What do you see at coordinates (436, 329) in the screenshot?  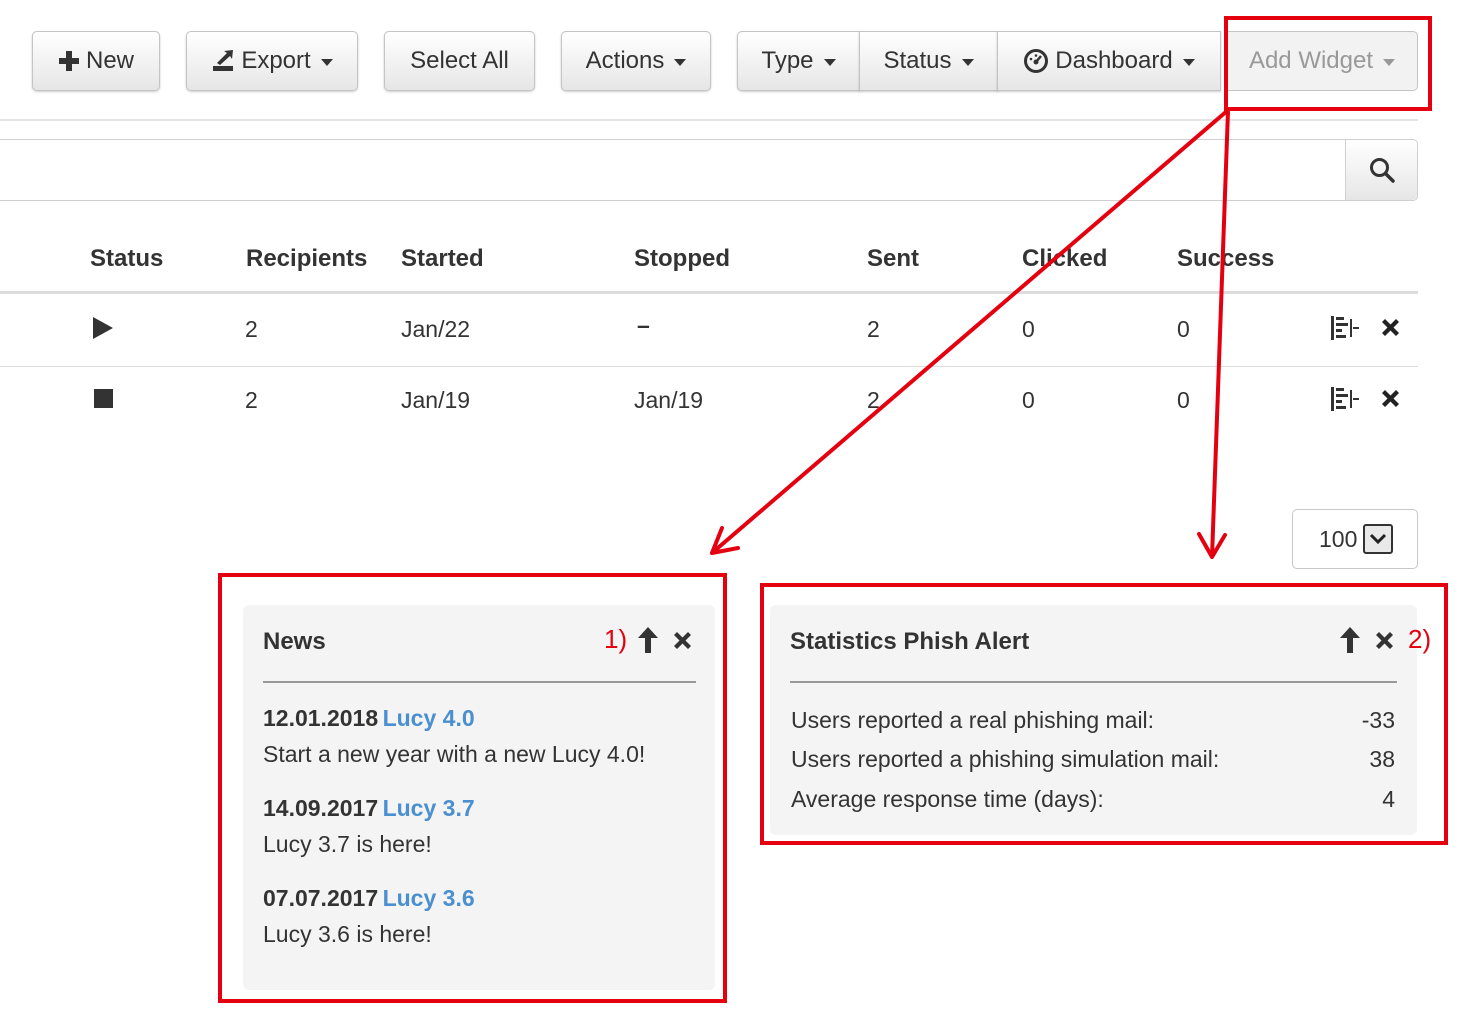 I see `row-started: Jan/22` at bounding box center [436, 329].